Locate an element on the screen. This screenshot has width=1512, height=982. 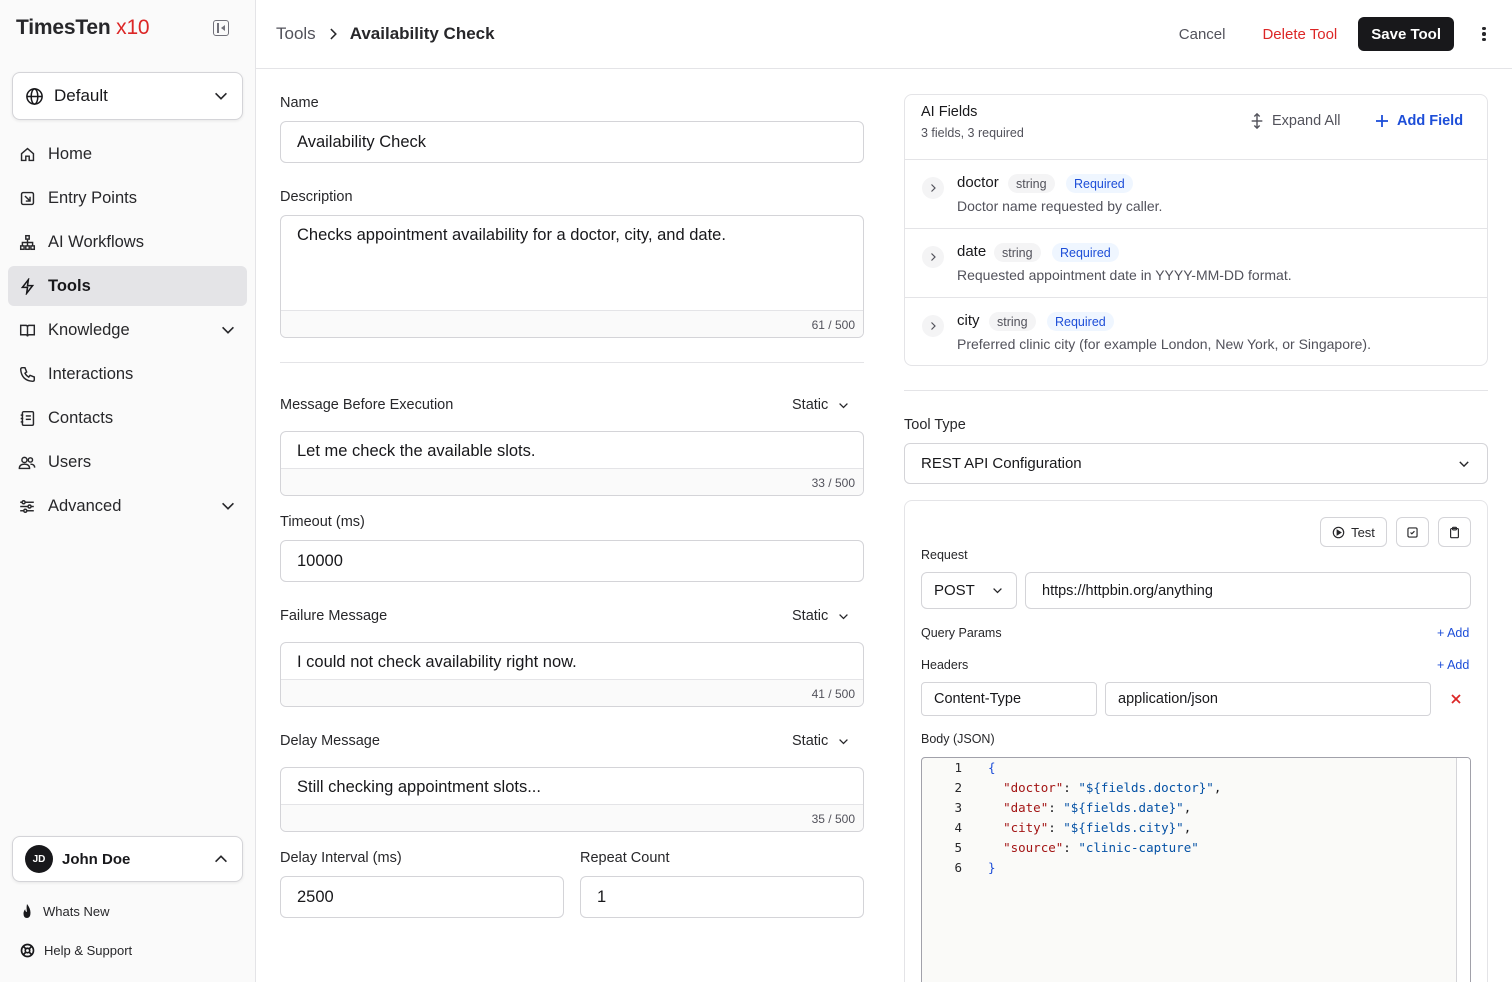
field-name: doctor is located at coordinates (978, 182).